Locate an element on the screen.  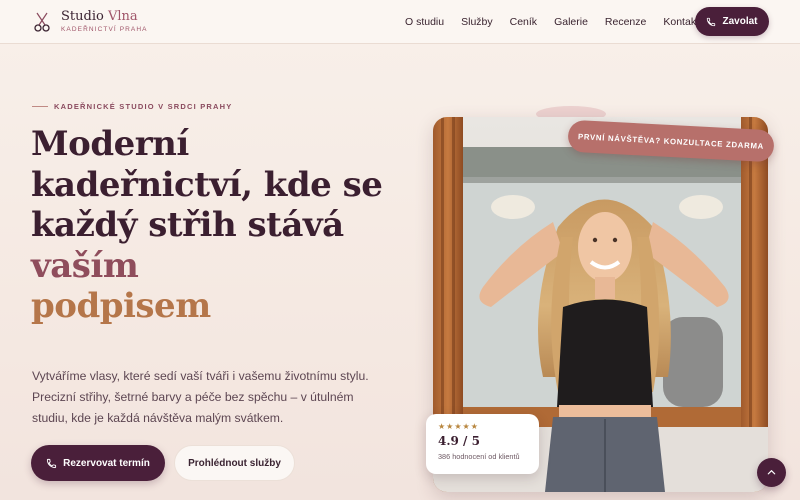
call-button-label: Zavolat is located at coordinates (740, 21).